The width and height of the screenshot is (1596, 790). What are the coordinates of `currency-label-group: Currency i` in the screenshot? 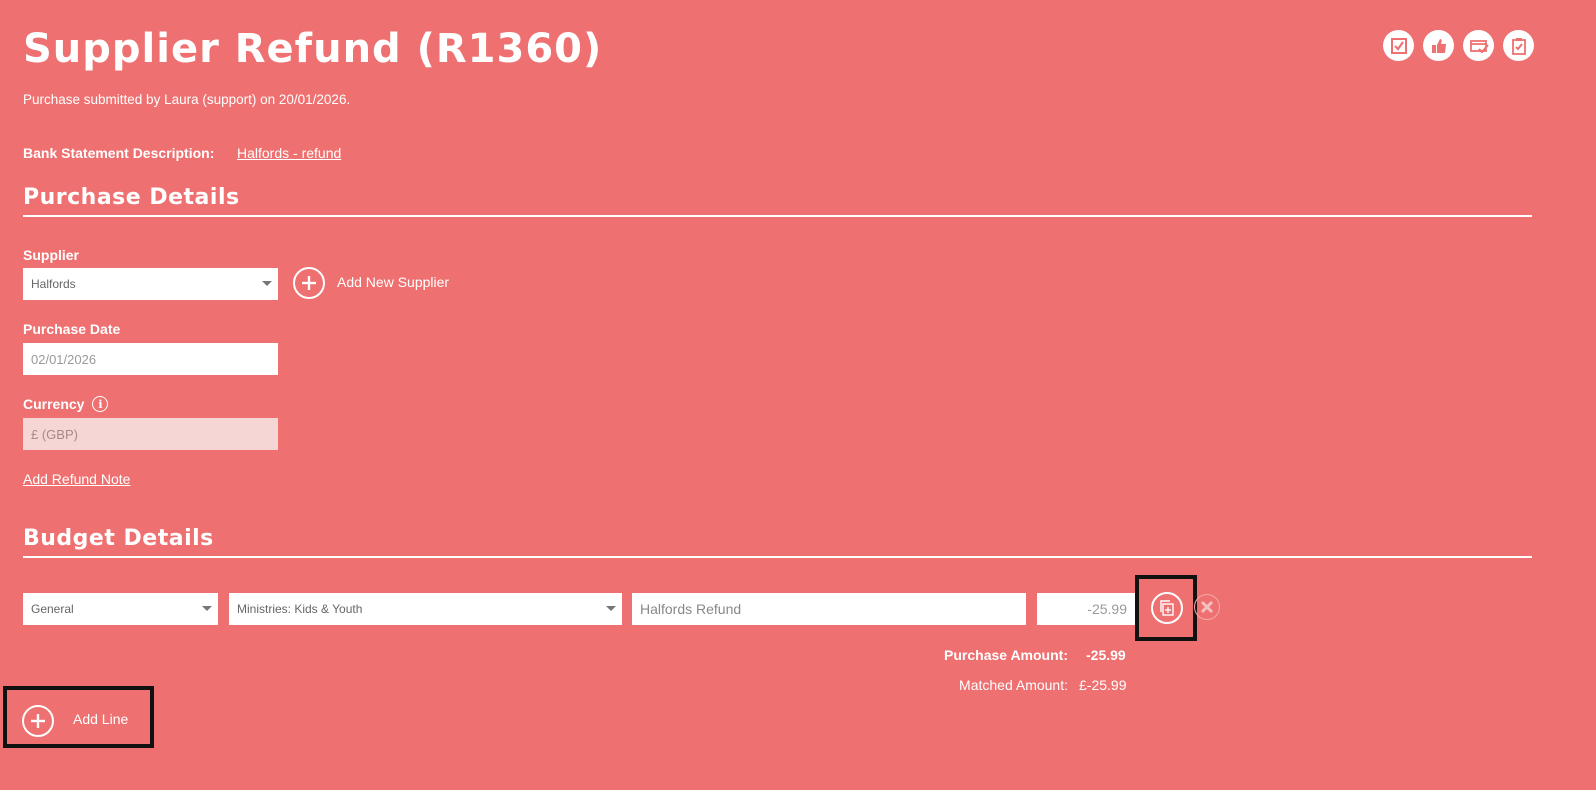 It's located at (66, 404).